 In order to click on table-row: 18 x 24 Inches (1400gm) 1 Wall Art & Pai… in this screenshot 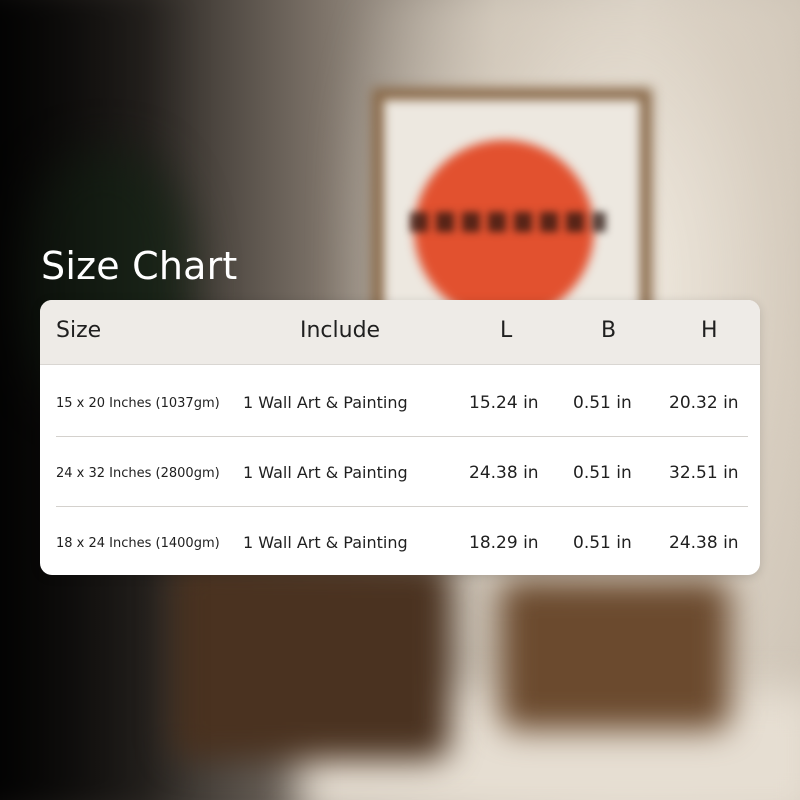, I will do `click(400, 540)`.